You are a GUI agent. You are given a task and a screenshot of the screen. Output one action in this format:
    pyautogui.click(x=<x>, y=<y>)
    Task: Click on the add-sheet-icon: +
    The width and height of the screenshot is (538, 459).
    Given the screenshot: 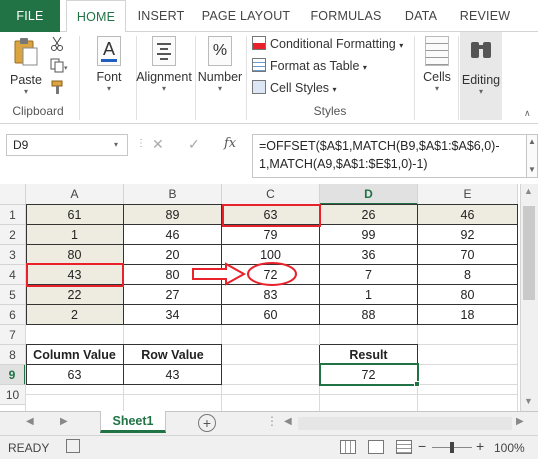 What is the action you would take?
    pyautogui.click(x=207, y=423)
    